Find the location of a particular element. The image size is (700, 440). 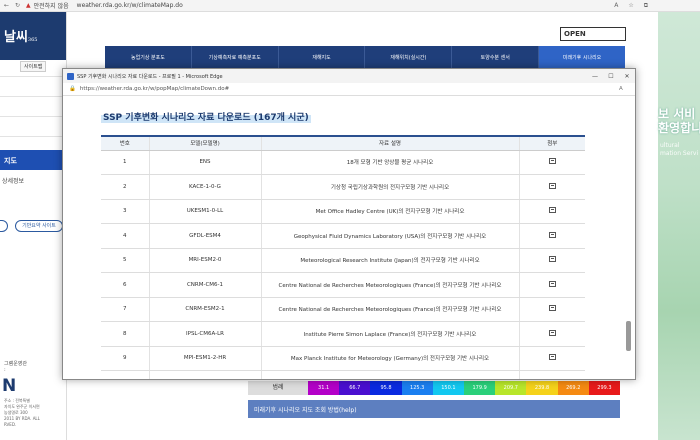

nav-item-forecast: 기상예측자료 예측분포도 is located at coordinates (235, 58).